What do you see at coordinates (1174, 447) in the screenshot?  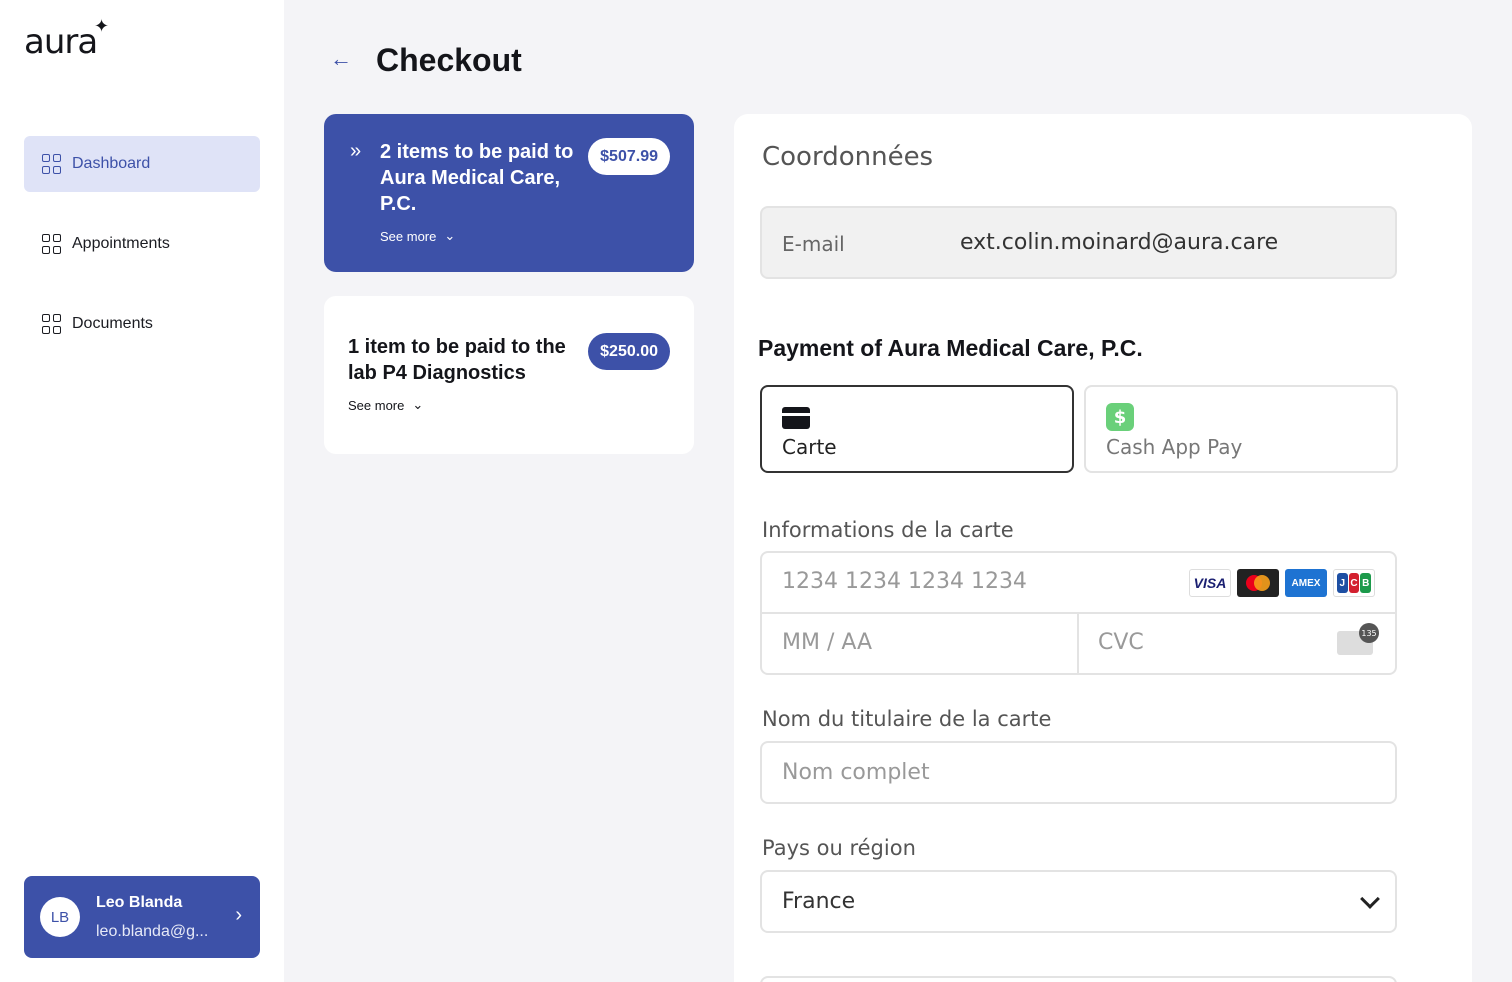 I see `payment-method-label: Cash App Pay` at bounding box center [1174, 447].